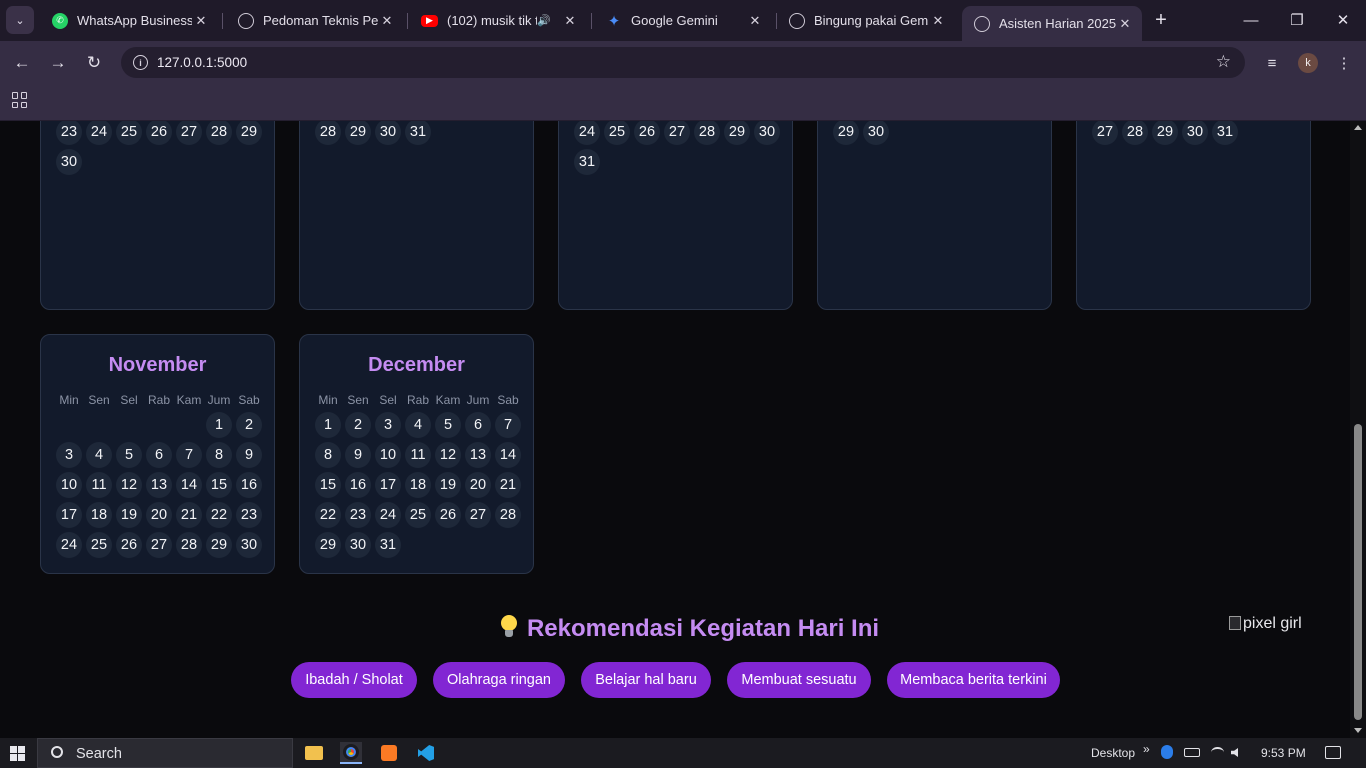  Describe the element at coordinates (94, 63) in the screenshot. I see `reload-button: ↻` at that location.